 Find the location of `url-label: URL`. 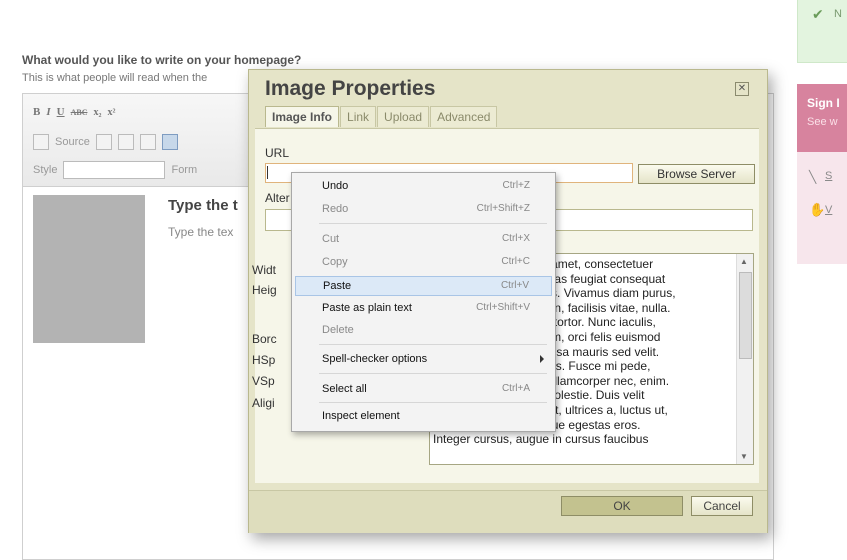

url-label: URL is located at coordinates (277, 153).